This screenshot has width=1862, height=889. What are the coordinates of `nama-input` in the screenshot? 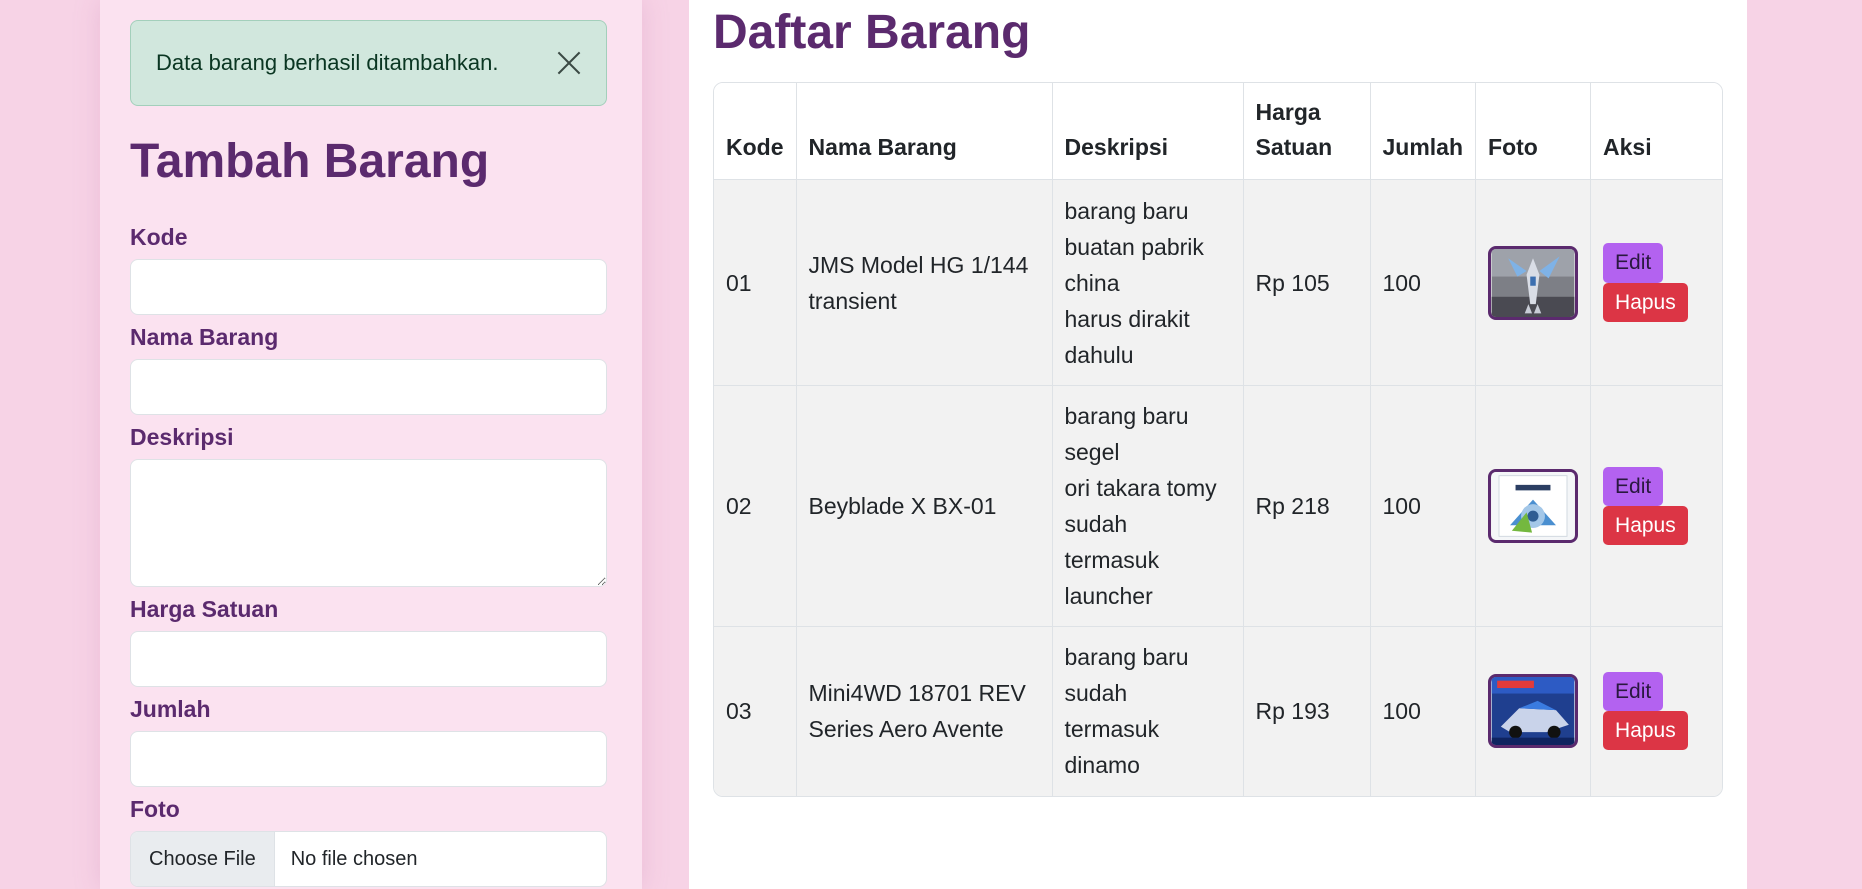 It's located at (368, 387).